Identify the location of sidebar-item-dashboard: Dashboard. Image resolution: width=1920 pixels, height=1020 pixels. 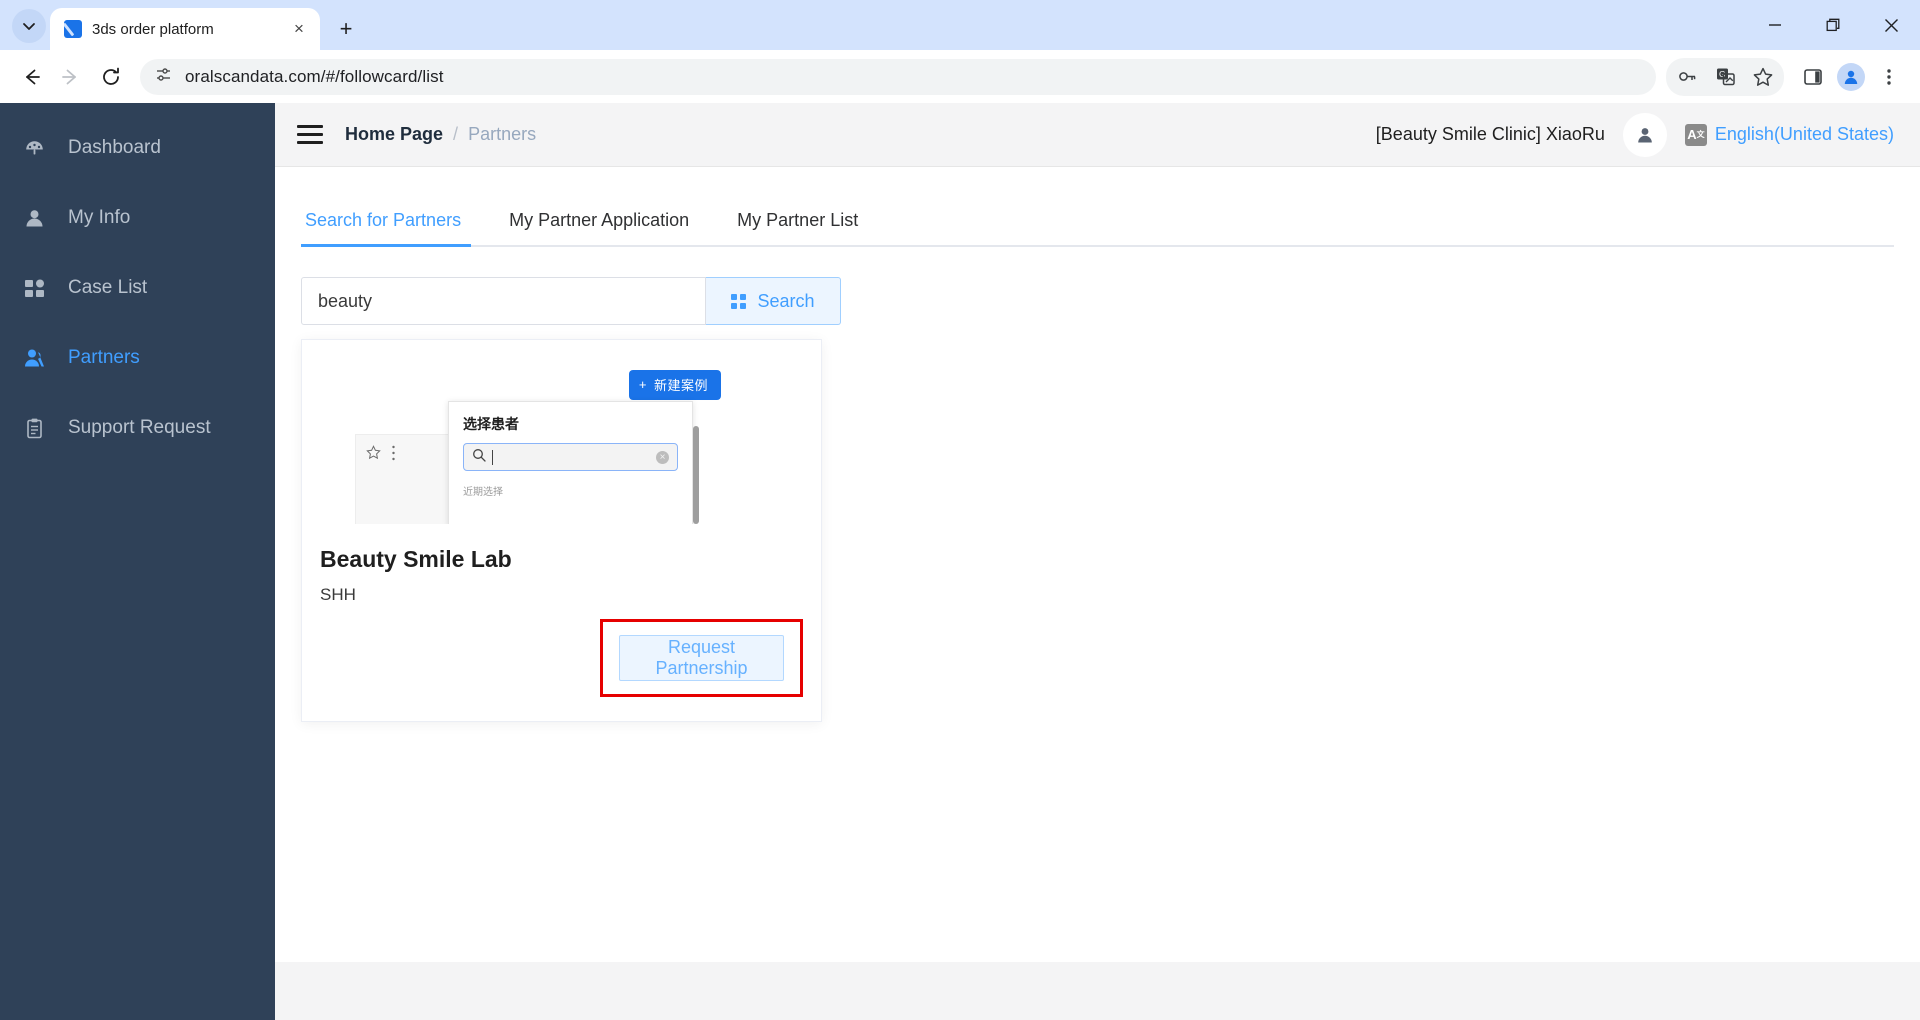
(137, 148).